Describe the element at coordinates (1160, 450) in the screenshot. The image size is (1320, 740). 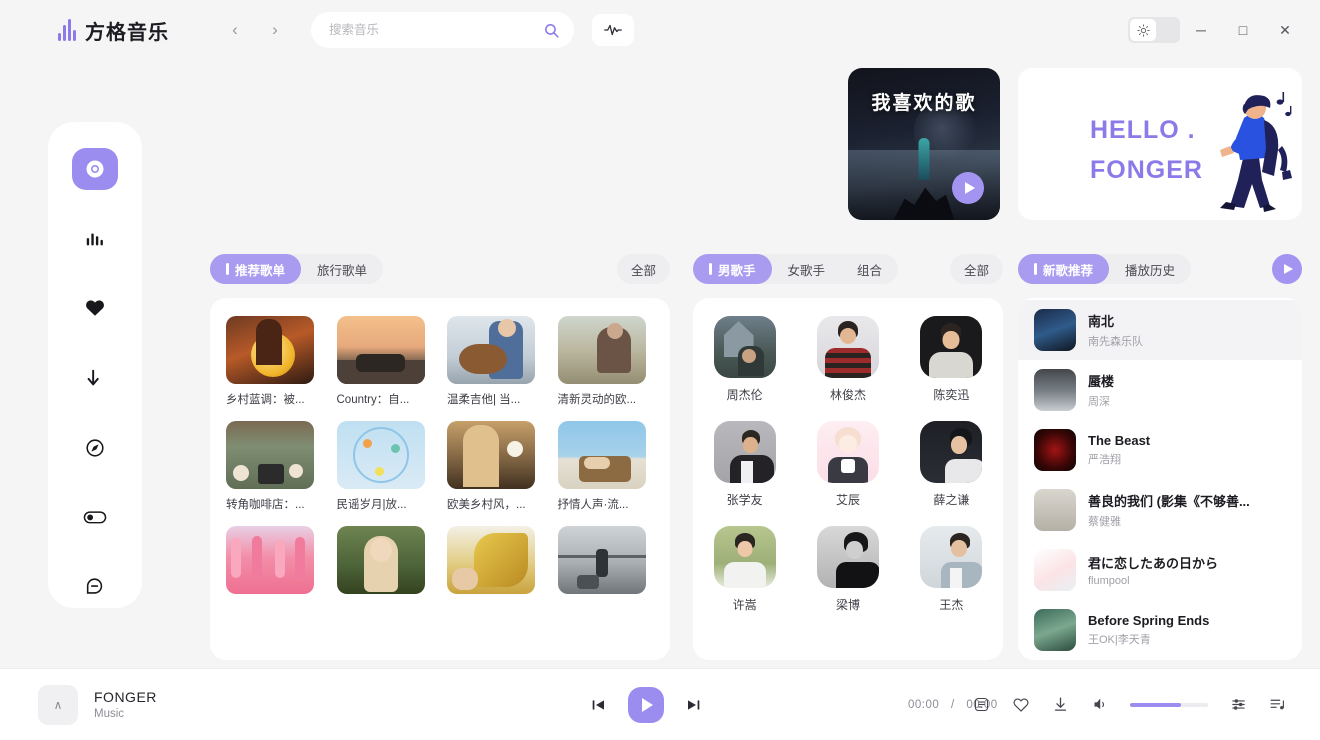
I see `song-list-item: The Beast 严浩翔` at that location.